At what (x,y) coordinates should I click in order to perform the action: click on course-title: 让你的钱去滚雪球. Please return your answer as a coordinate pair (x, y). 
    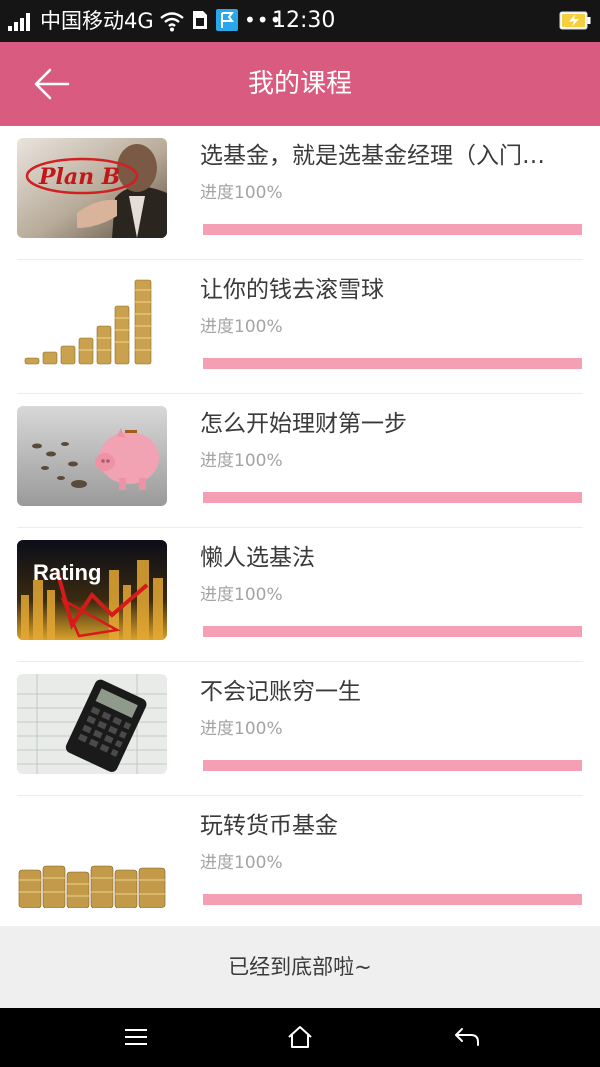
    Looking at the image, I should click on (292, 290).